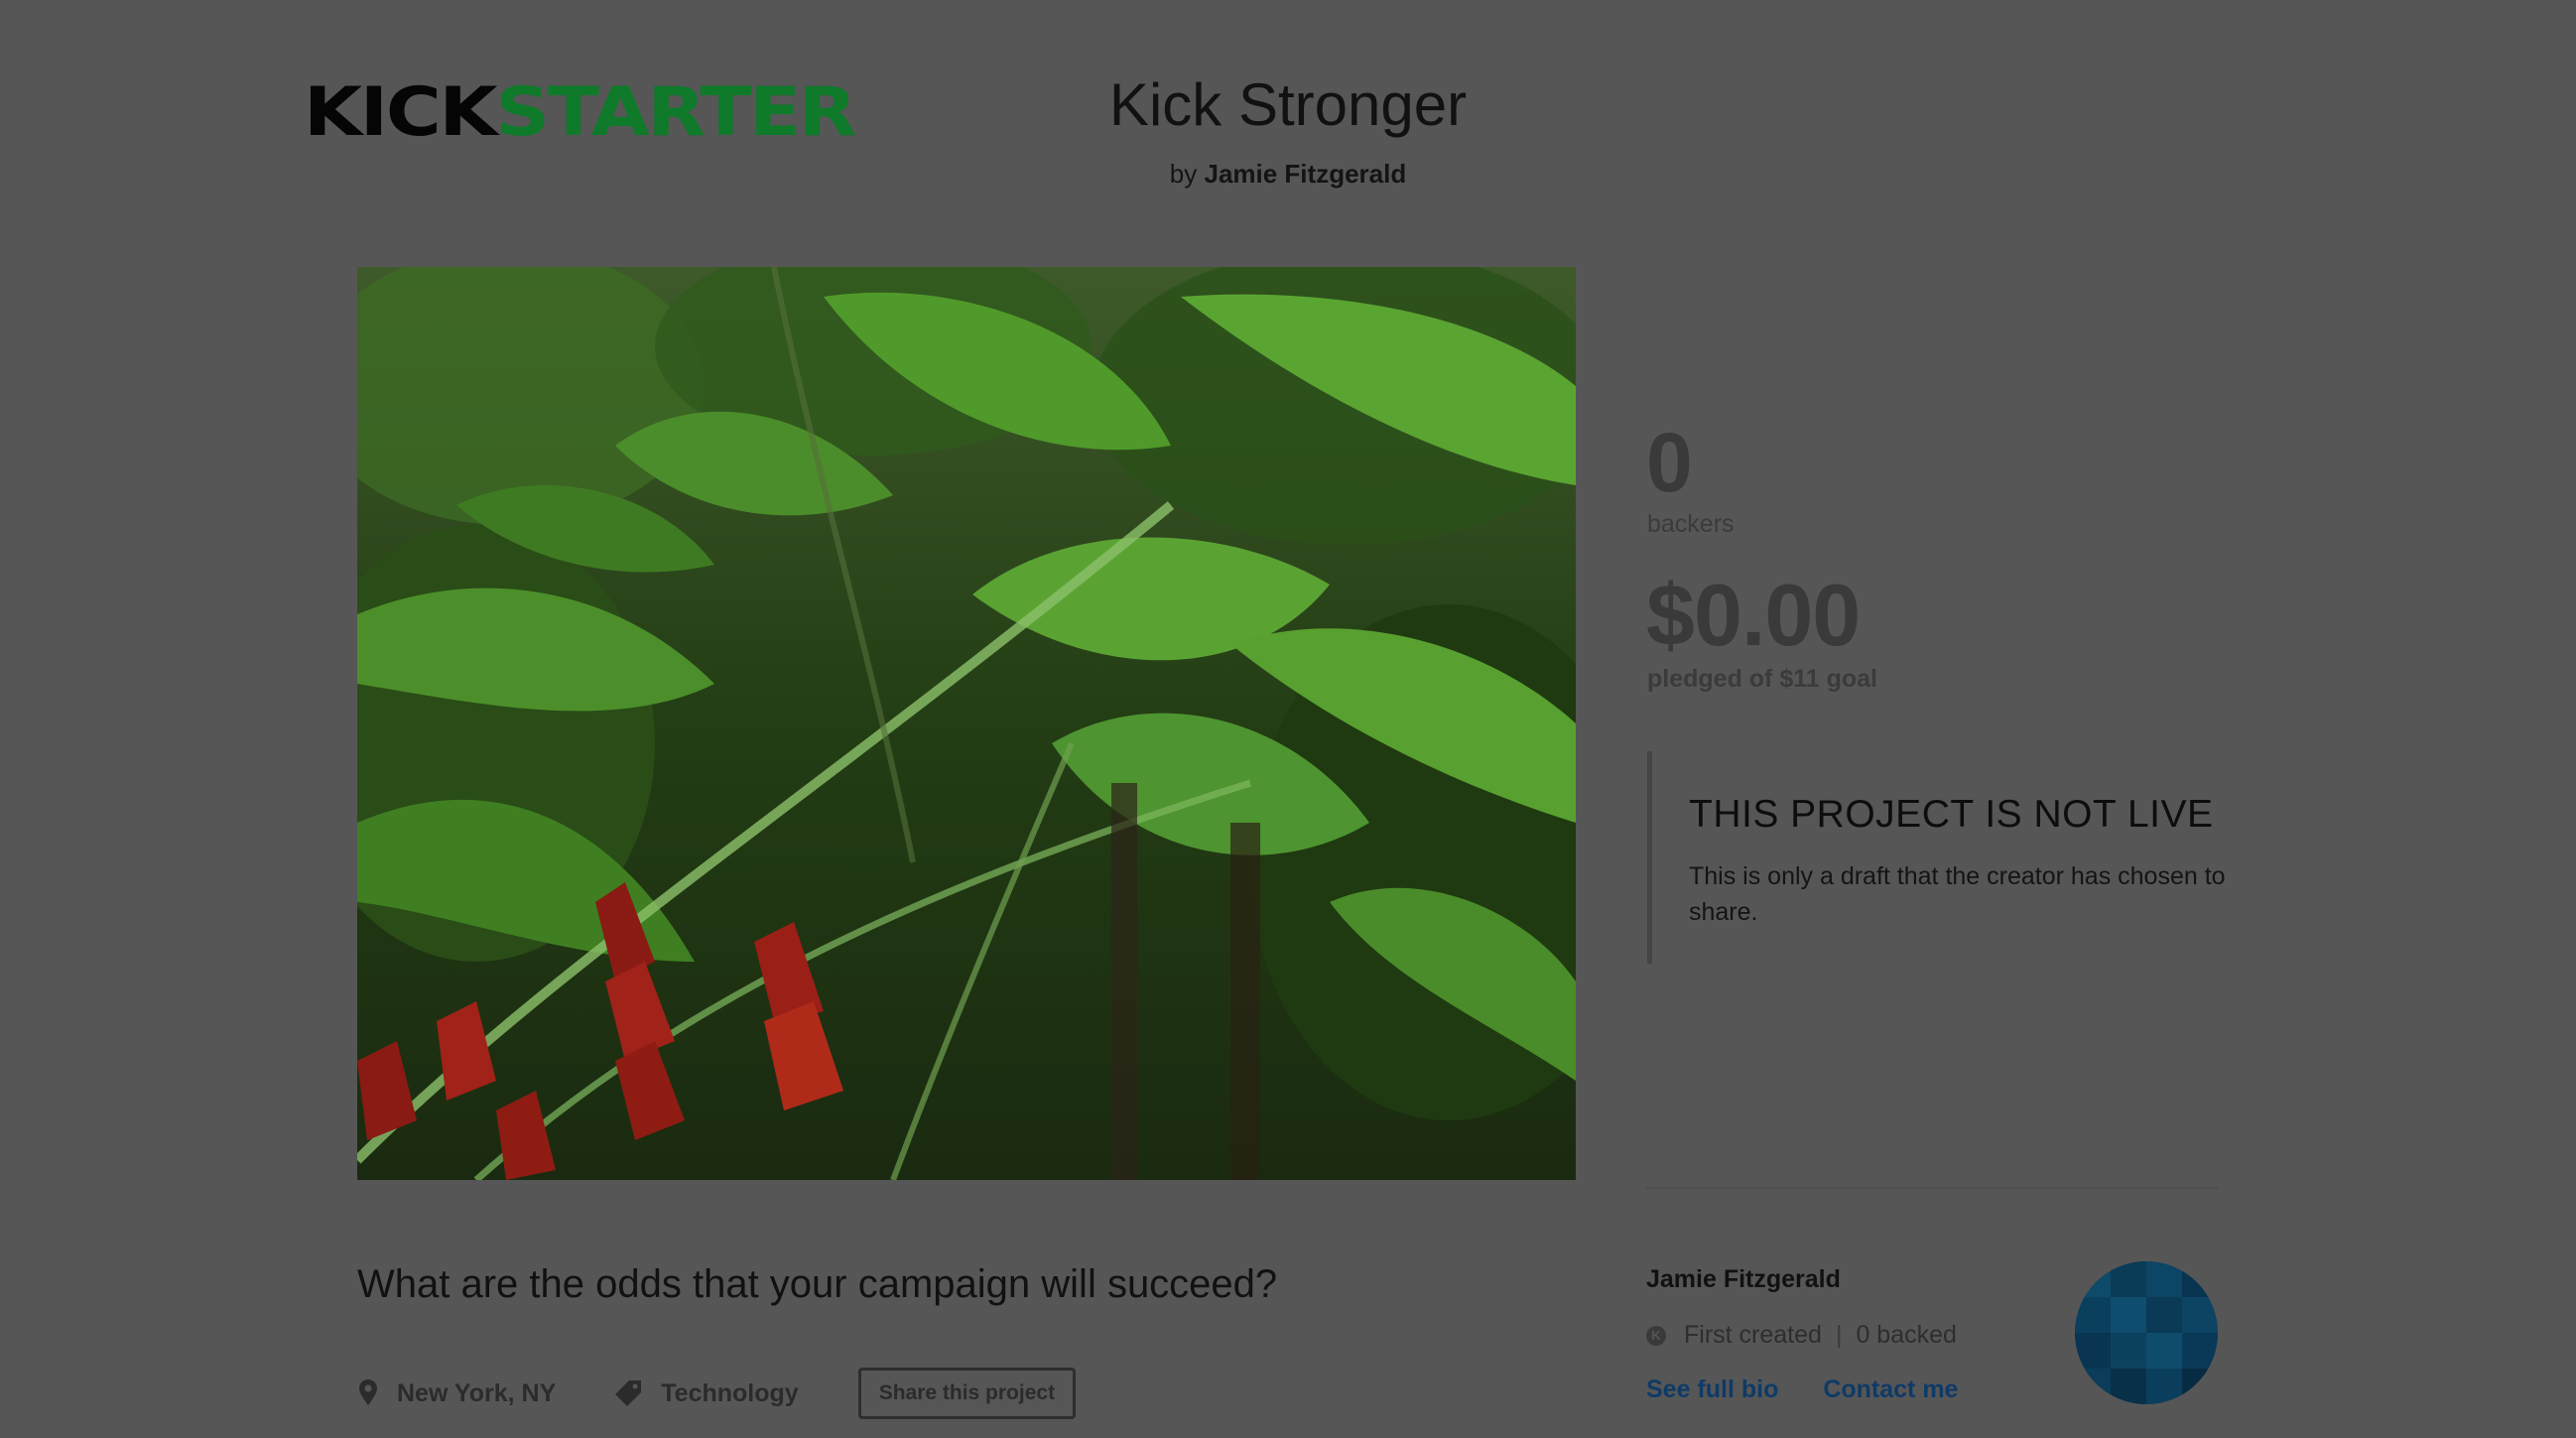 The image size is (2576, 1438). Describe the element at coordinates (1656, 1335) in the screenshot. I see `kickstarter-k-icon: K` at that location.